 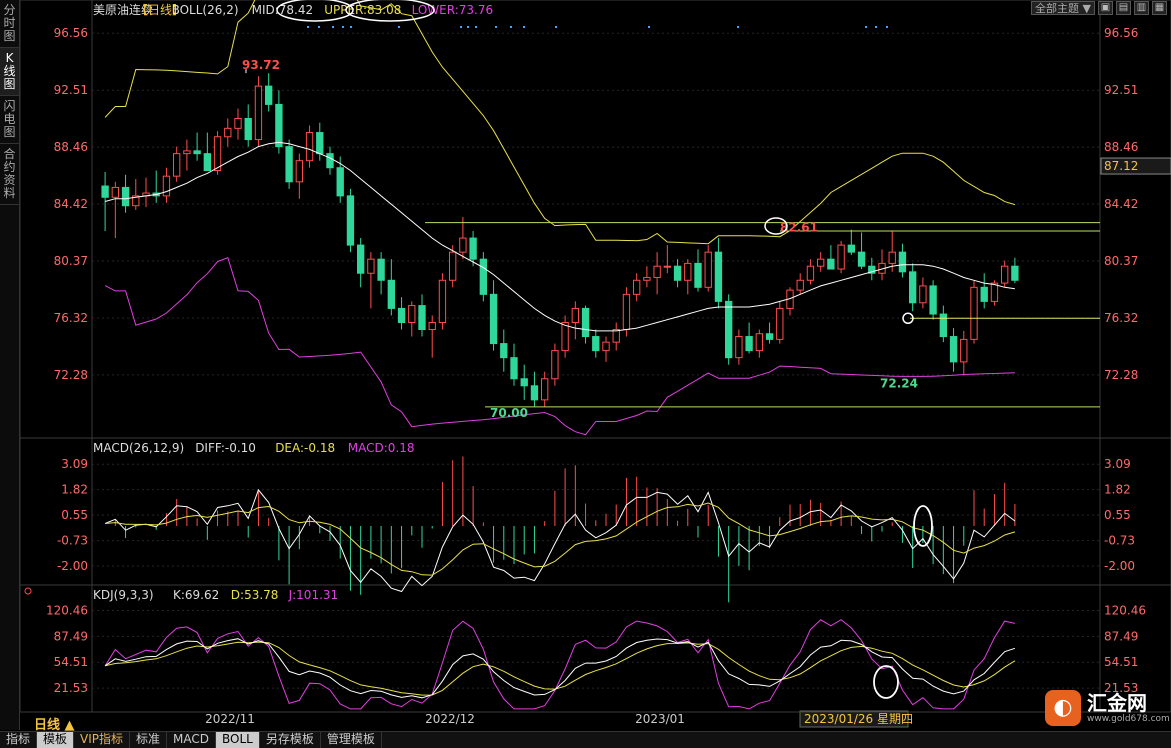 What do you see at coordinates (149, 740) in the screenshot?
I see `bottom-tab-3: 标准` at bounding box center [149, 740].